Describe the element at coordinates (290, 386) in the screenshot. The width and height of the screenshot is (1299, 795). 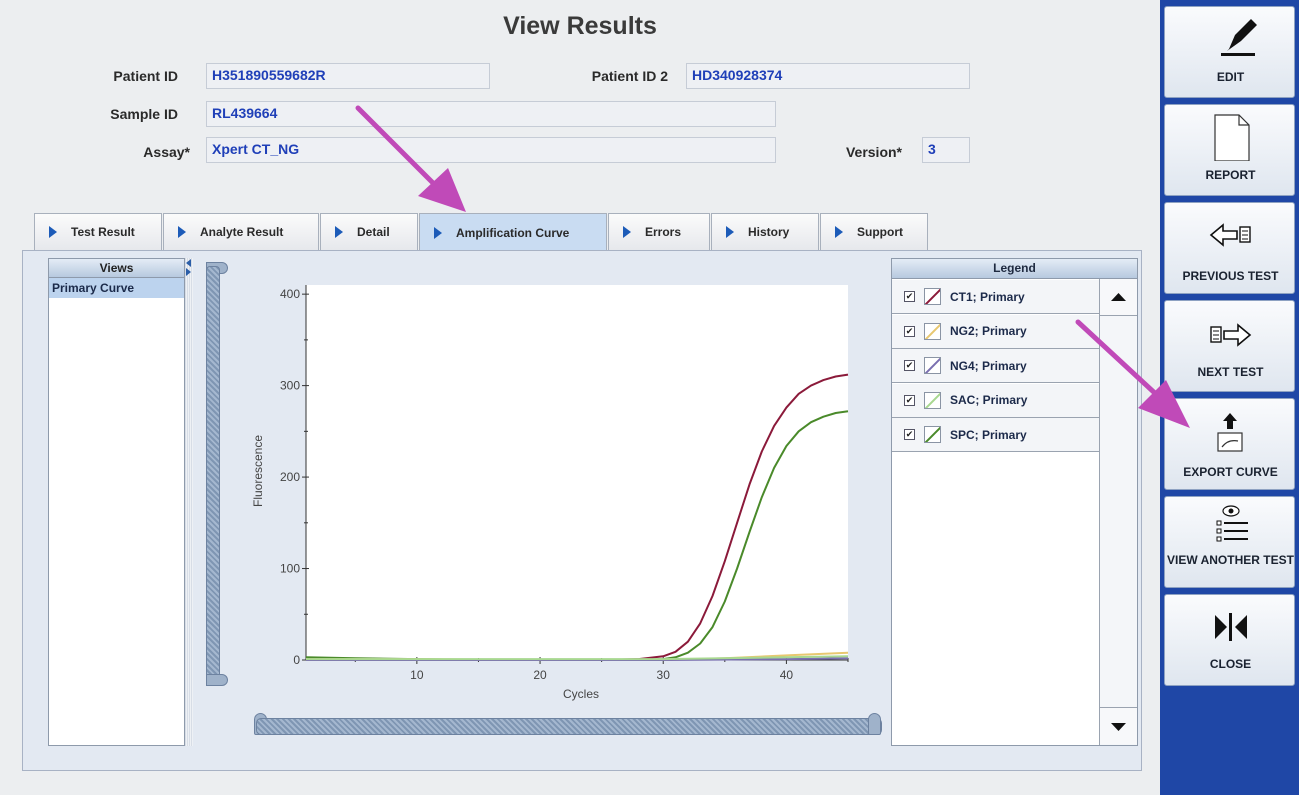
I see `y-tick-label: 300` at that location.